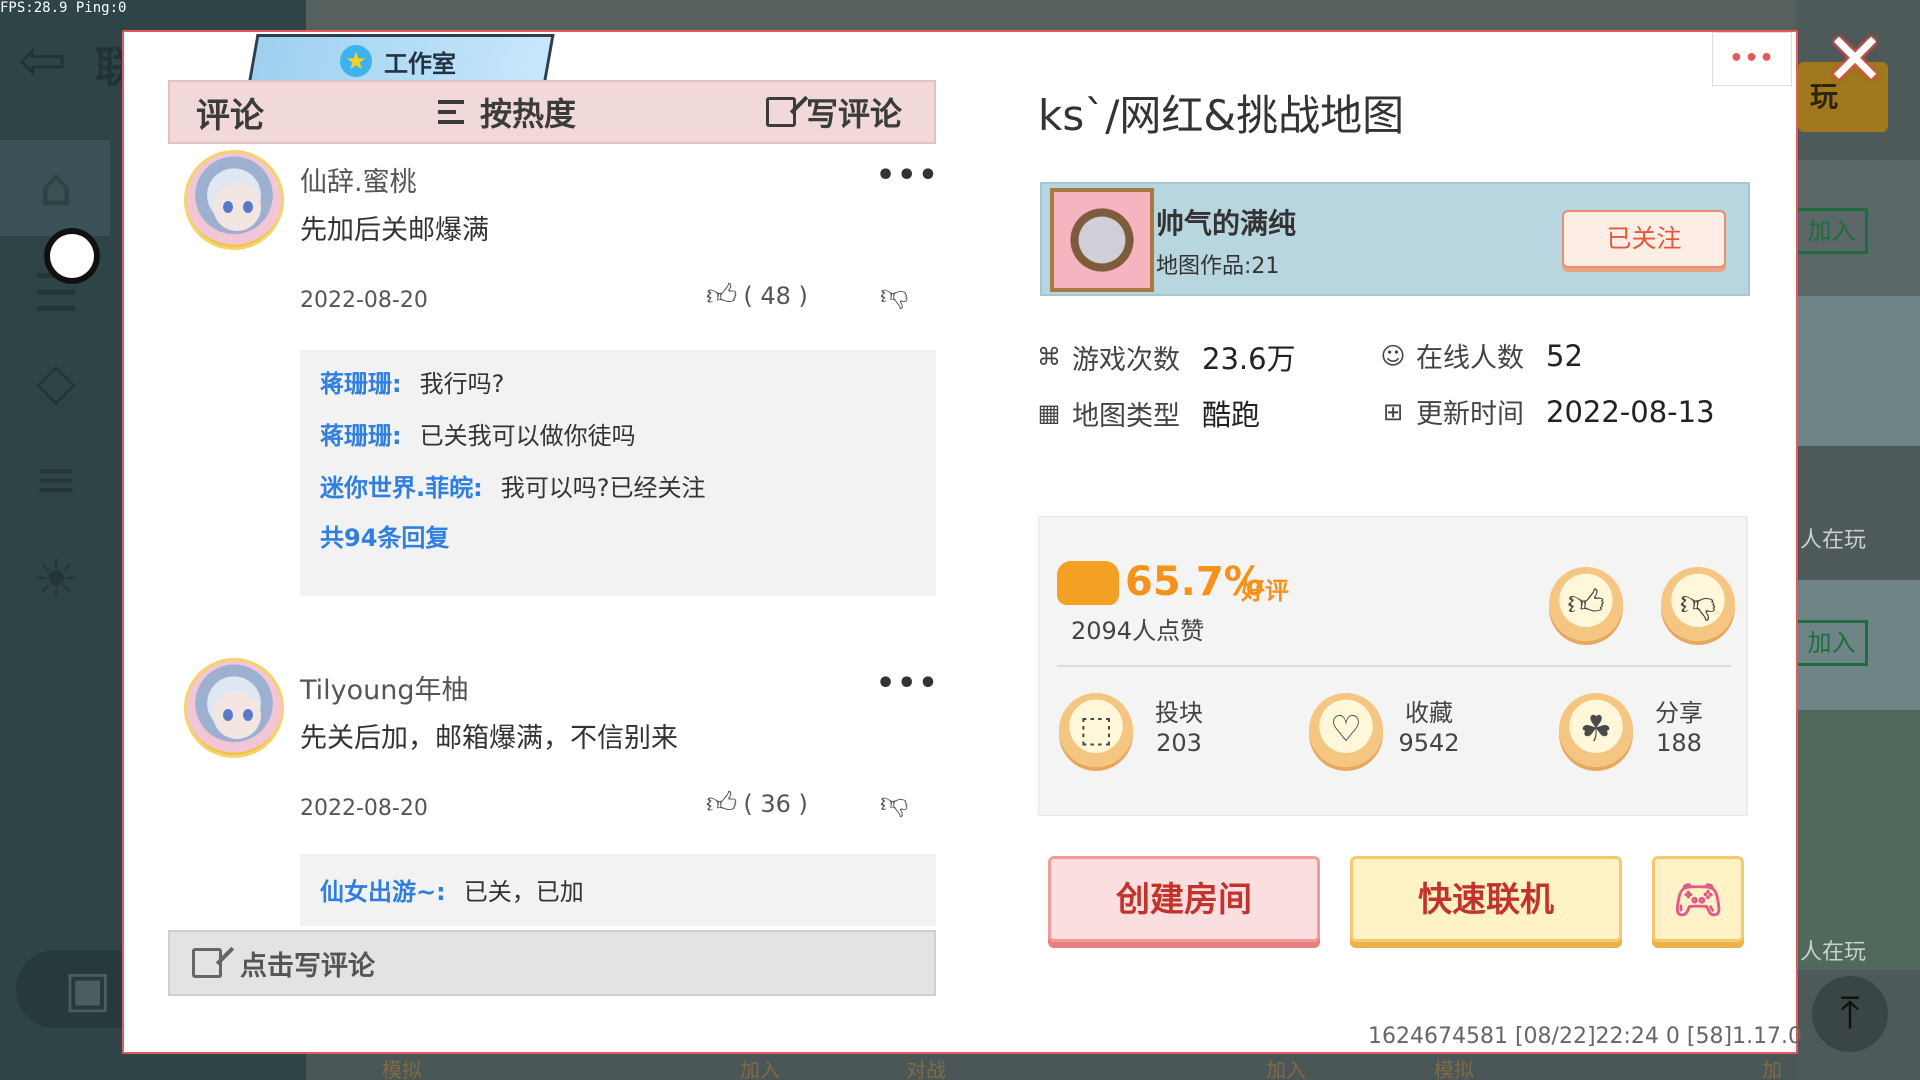  I want to click on reply-item: 蒋珊珊: 已关我可以做你徒吗, so click(478, 433).